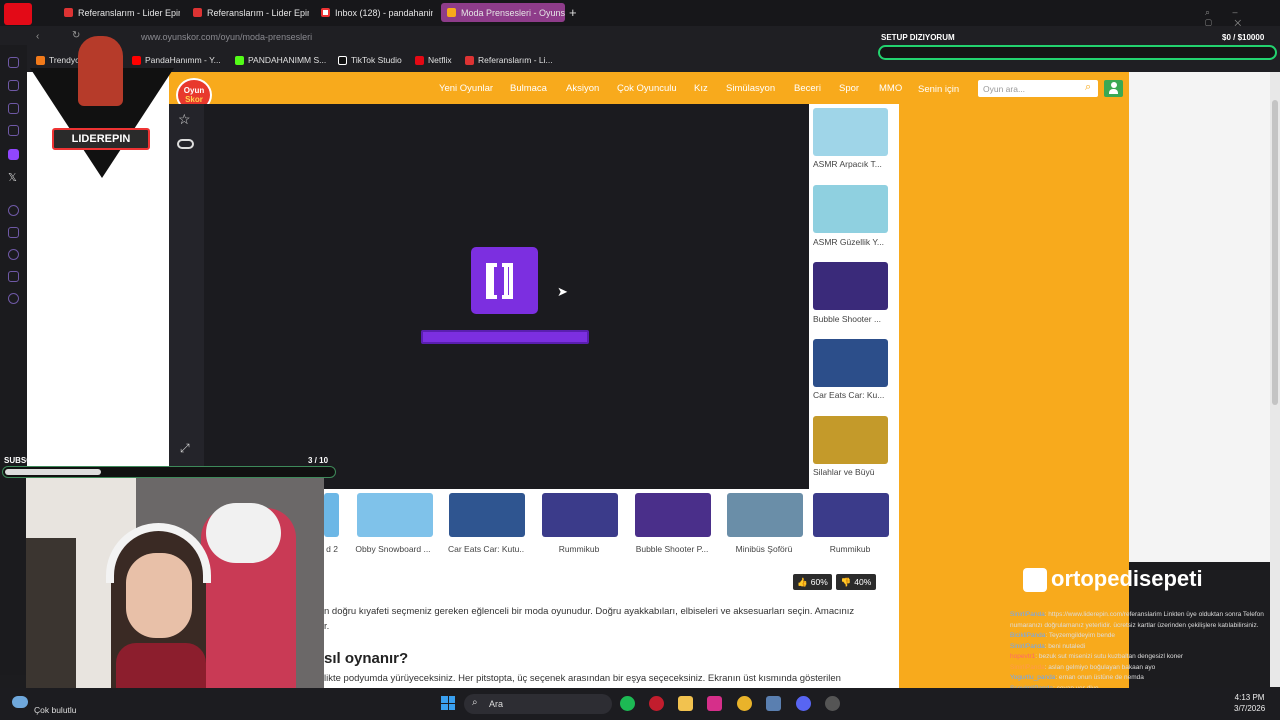  What do you see at coordinates (13, 62) in the screenshot?
I see `home-icon` at bounding box center [13, 62].